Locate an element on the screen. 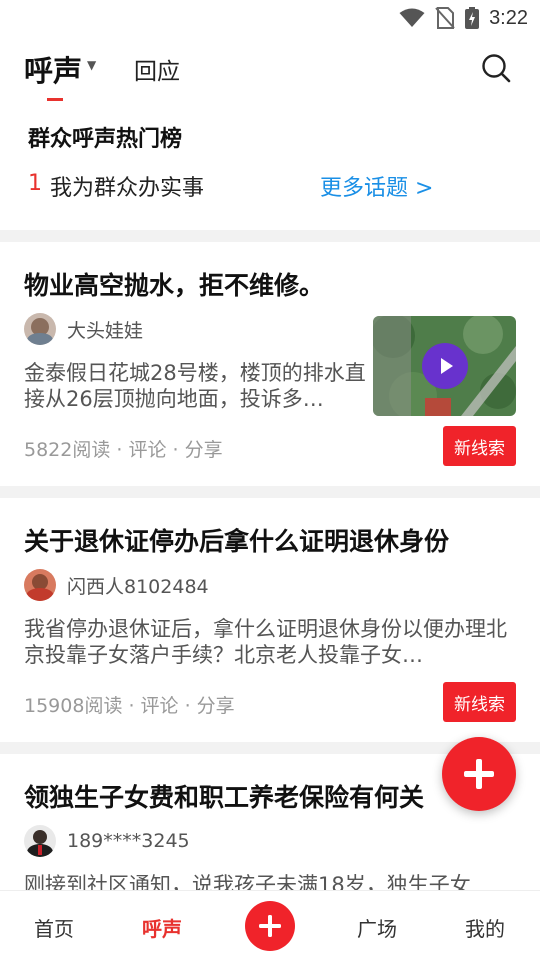 The height and width of the screenshot is (960, 540). more-topics-link: 更多话题 > is located at coordinates (376, 186).